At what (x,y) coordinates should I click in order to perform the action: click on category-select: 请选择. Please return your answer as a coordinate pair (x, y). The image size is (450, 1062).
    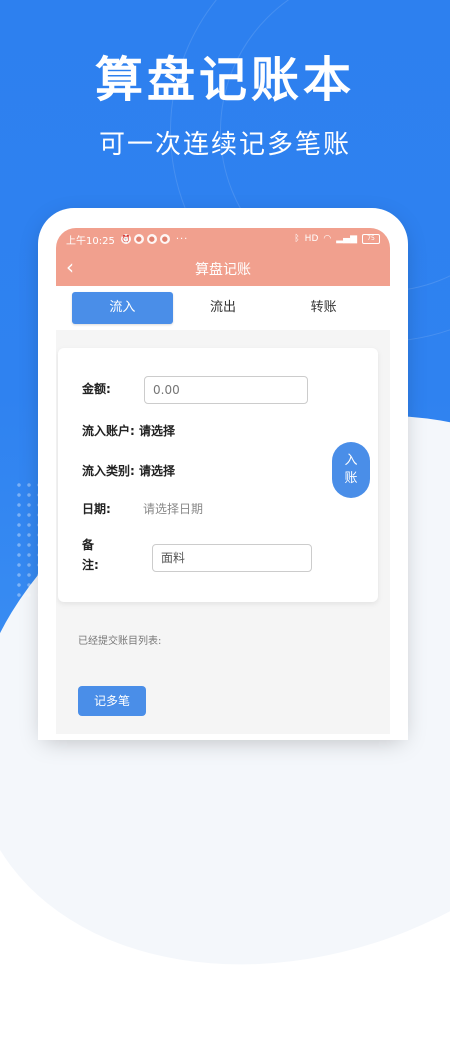
    Looking at the image, I should click on (157, 471).